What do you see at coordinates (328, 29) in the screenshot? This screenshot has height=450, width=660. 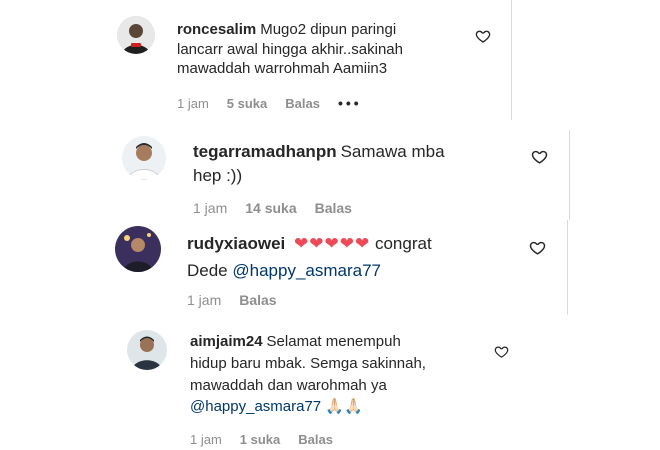 I see `comment-line: Mugo2 dipun paringi` at bounding box center [328, 29].